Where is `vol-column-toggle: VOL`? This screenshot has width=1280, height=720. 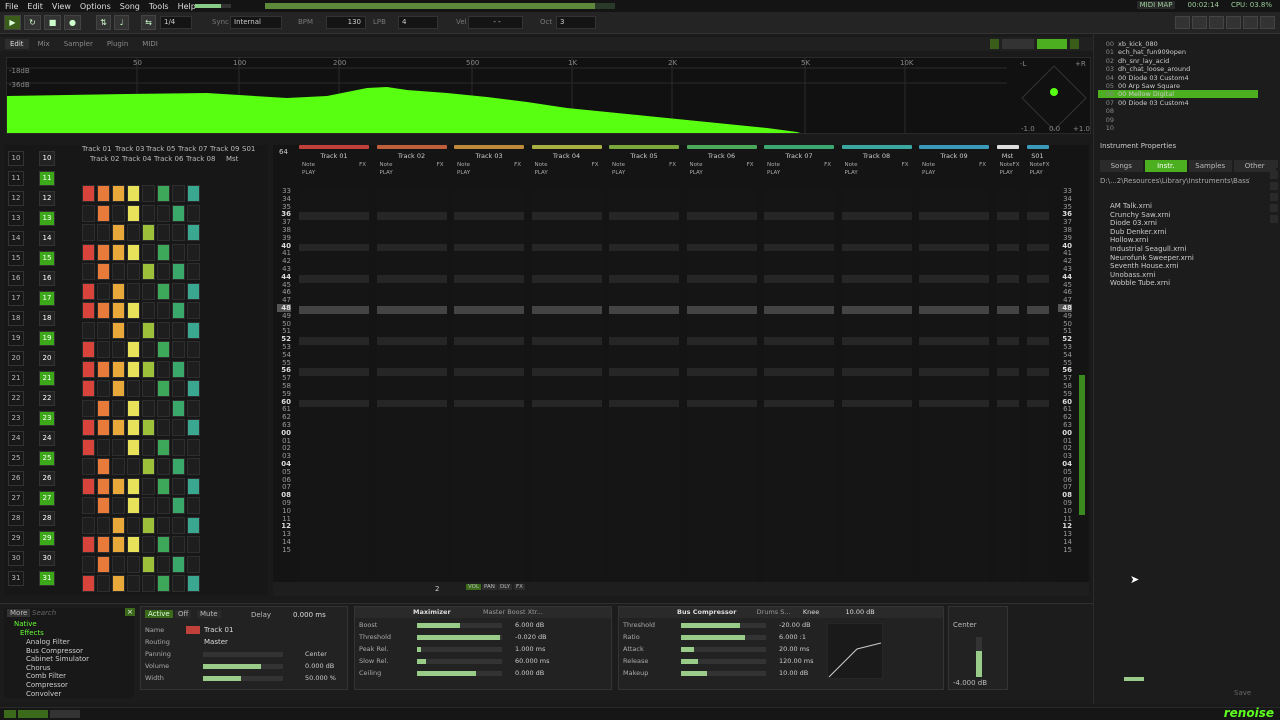
vol-column-toggle: VOL is located at coordinates (474, 587).